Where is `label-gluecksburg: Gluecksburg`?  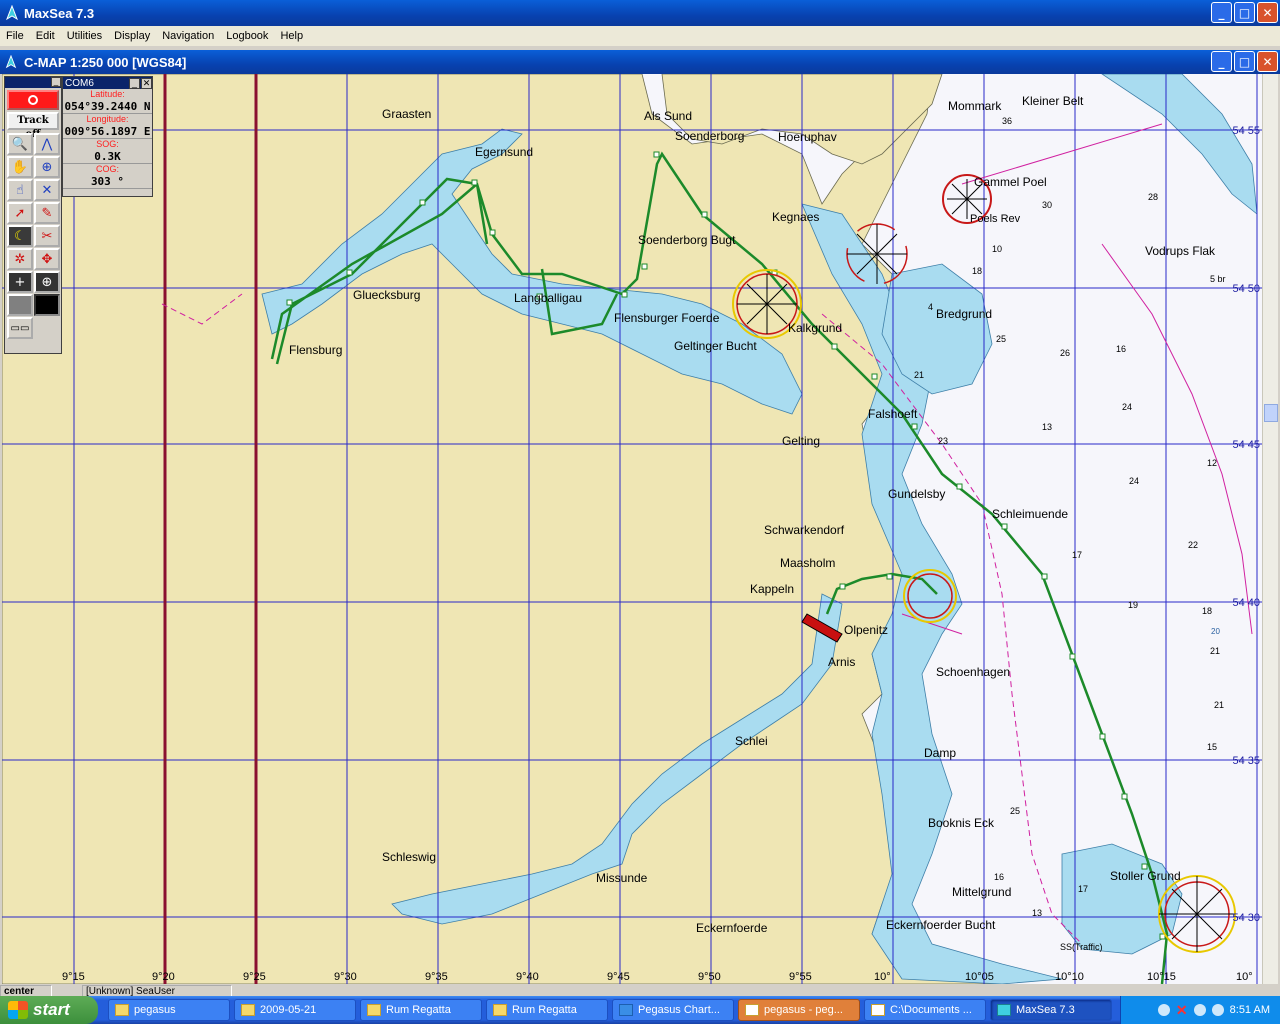 label-gluecksburg: Gluecksburg is located at coordinates (386, 295).